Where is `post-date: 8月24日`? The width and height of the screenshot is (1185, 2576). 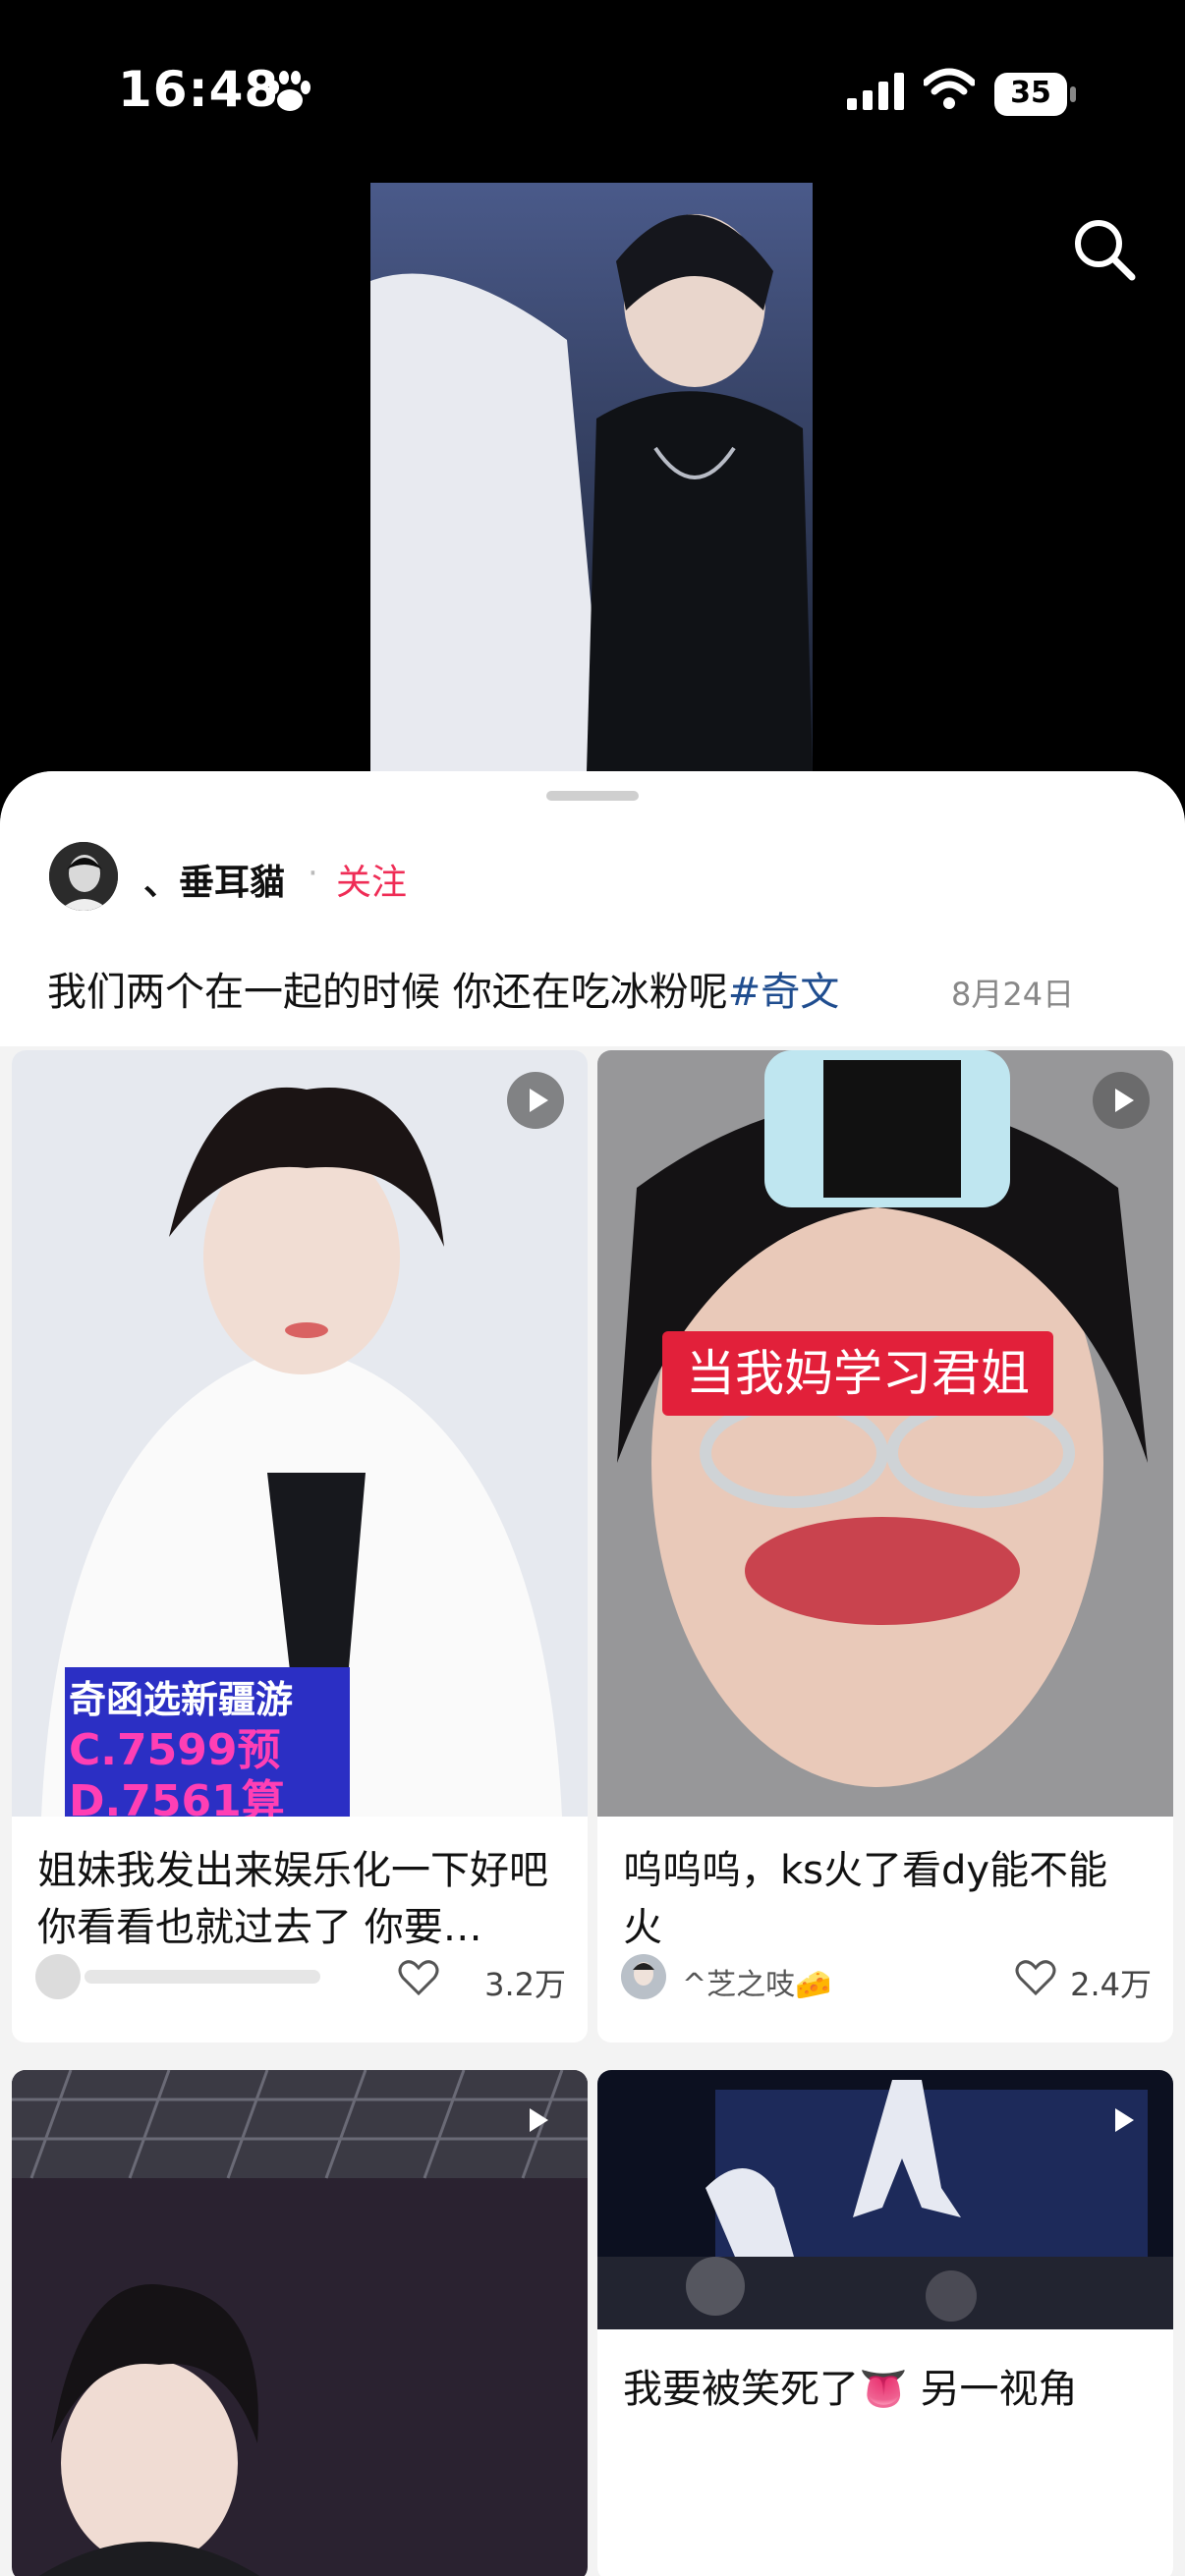
post-date: 8月24日 is located at coordinates (1013, 994).